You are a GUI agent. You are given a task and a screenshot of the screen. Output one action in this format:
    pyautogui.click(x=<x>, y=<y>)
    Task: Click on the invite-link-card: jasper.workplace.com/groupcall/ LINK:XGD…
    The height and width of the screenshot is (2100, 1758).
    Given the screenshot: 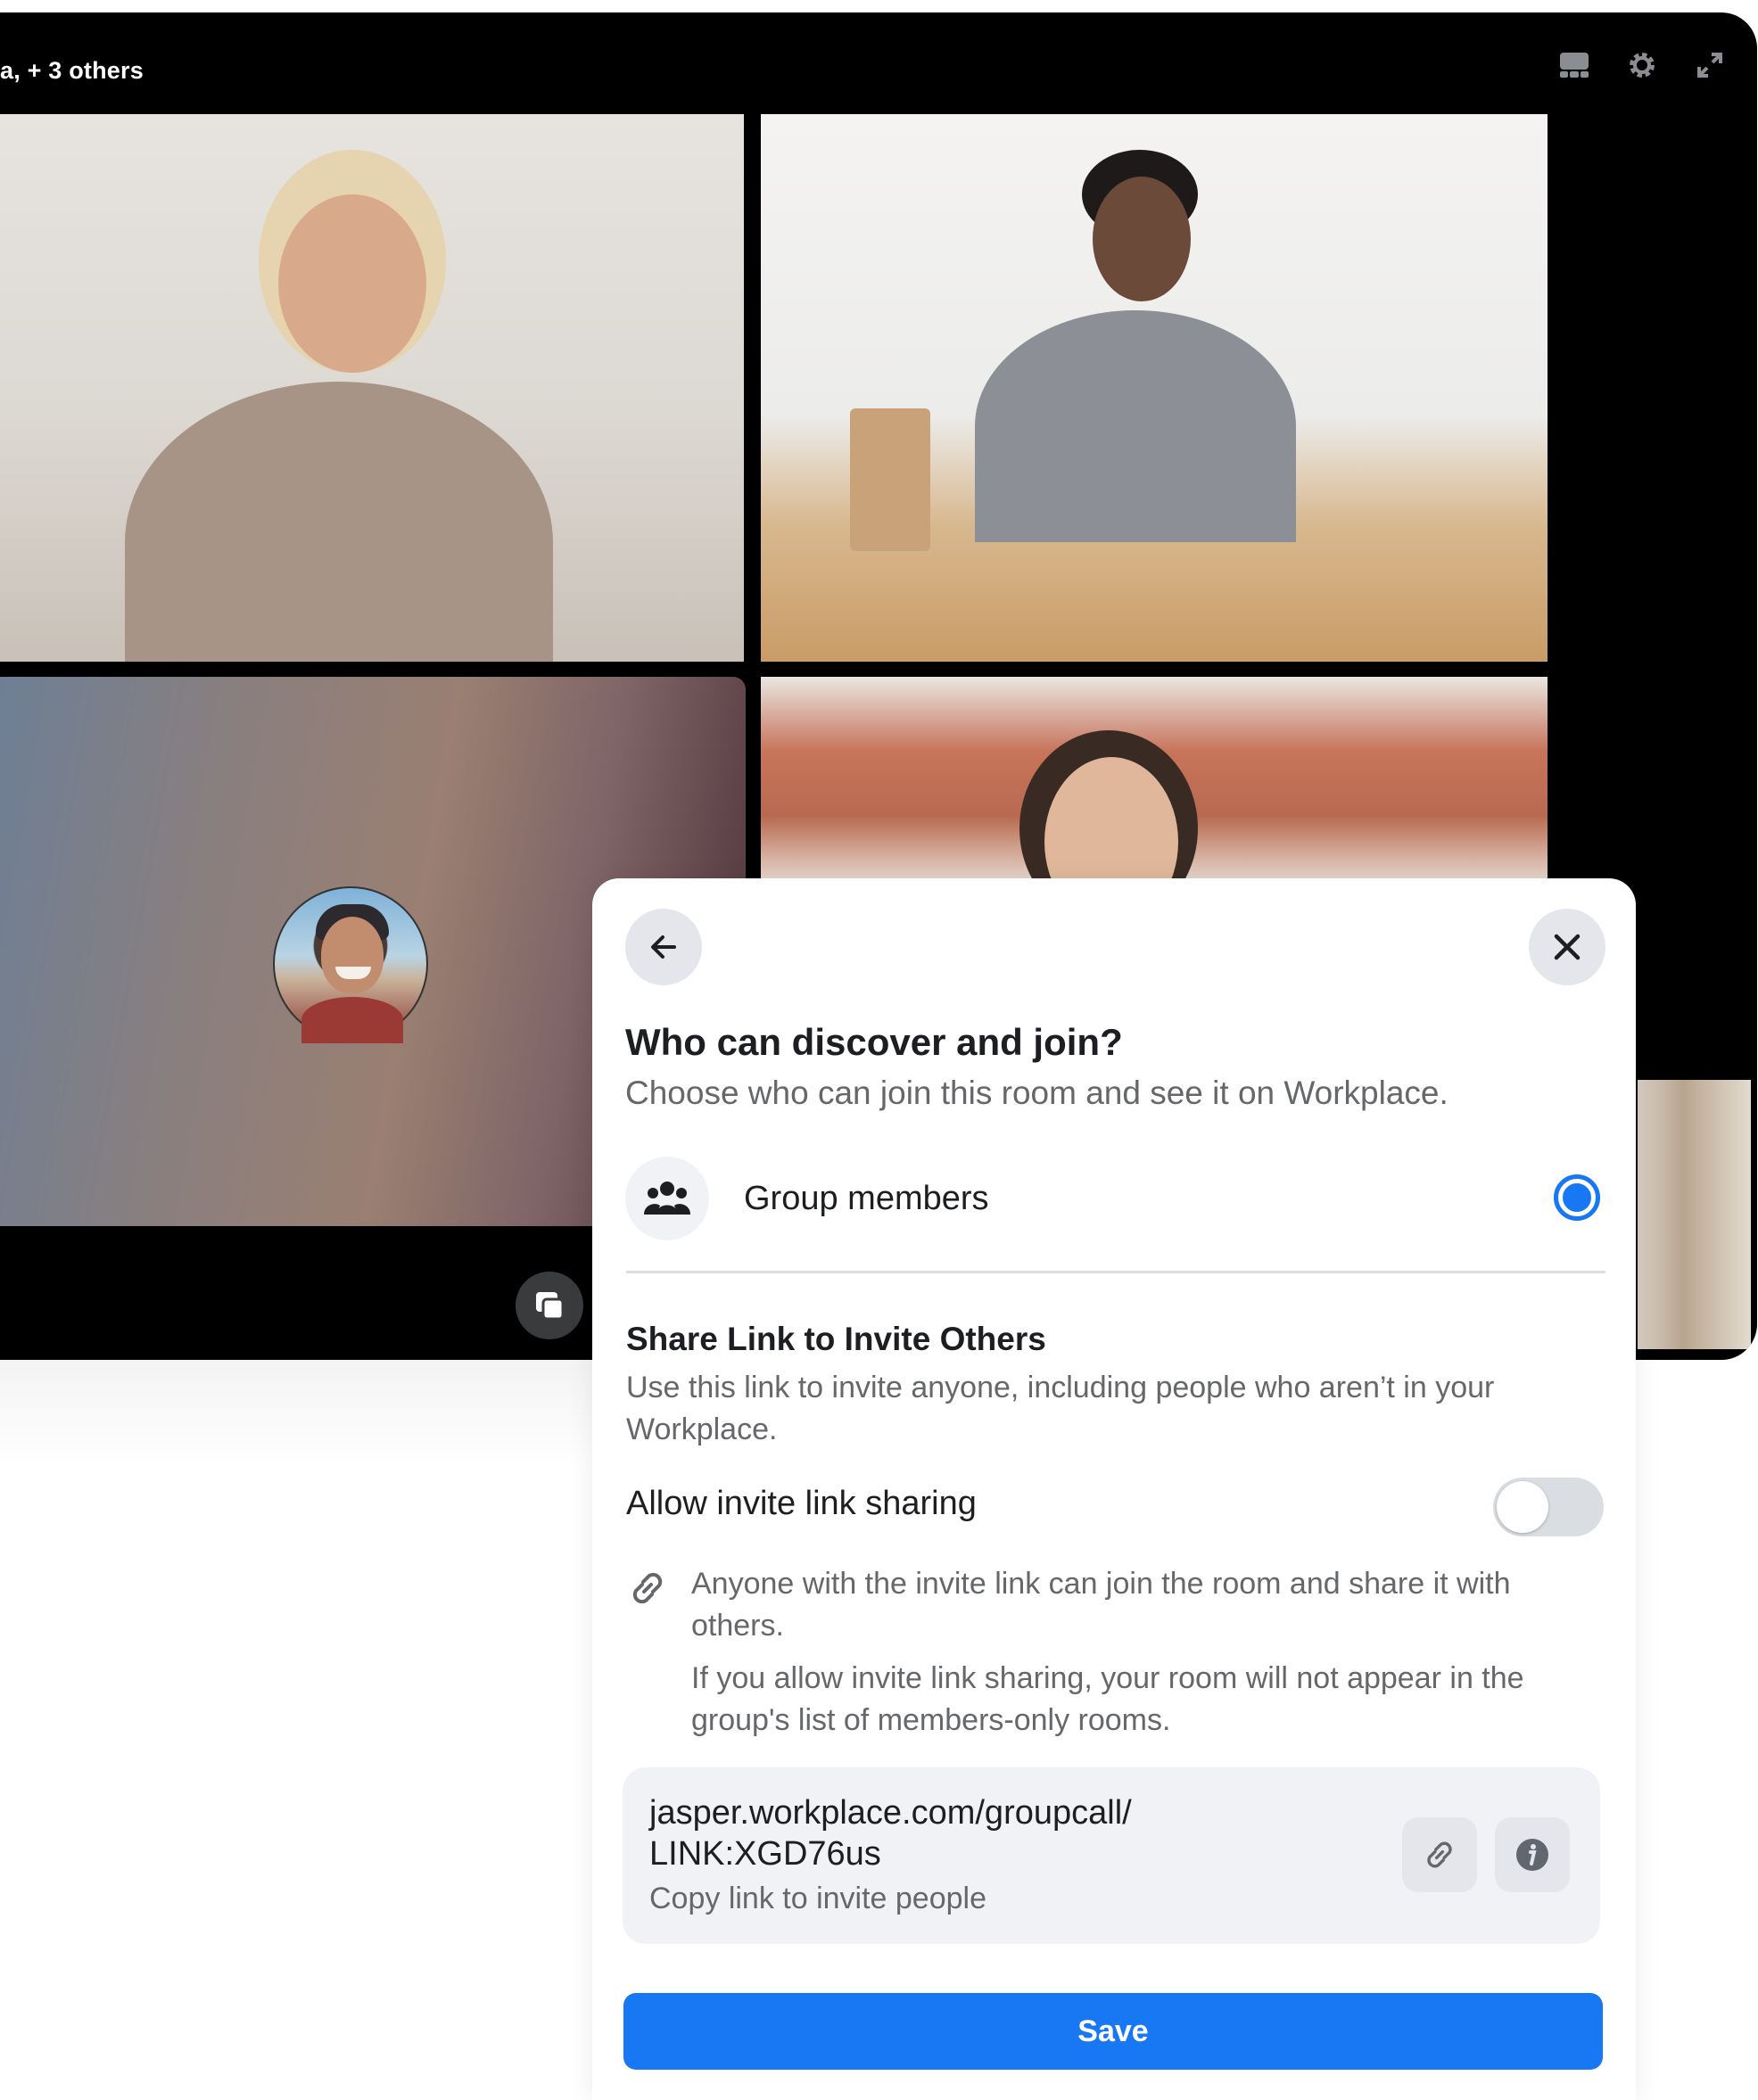 What is the action you would take?
    pyautogui.click(x=1111, y=1855)
    